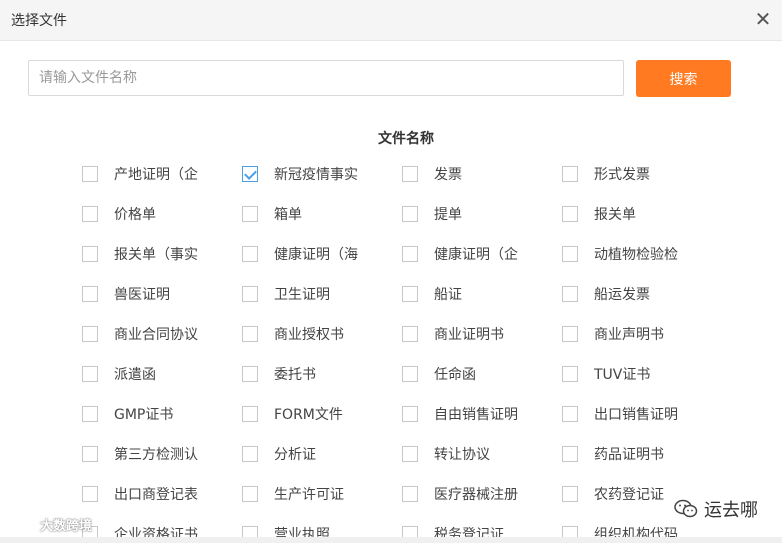  Describe the element at coordinates (465, 174) in the screenshot. I see `file-option: 发票` at that location.